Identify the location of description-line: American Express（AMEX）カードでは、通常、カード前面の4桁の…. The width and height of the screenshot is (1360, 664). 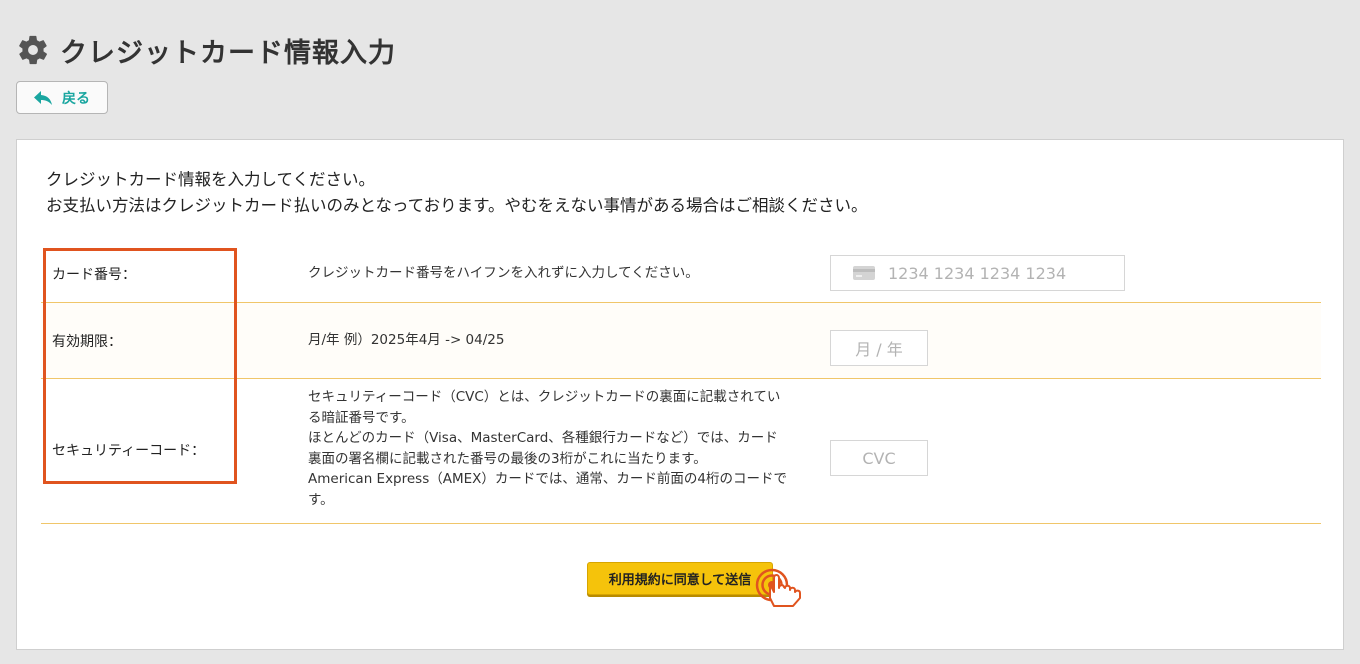
(547, 479).